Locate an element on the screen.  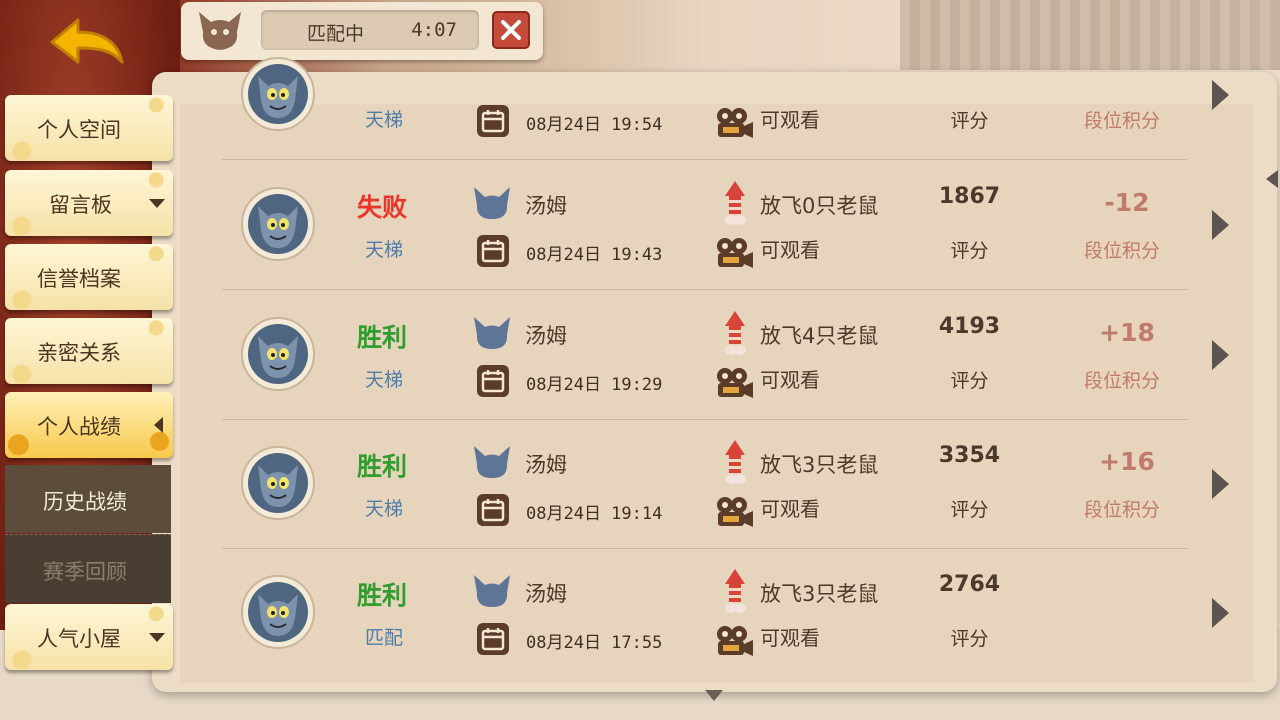
sidebar-item-personal-records: 个人战绩 is located at coordinates (89, 425).